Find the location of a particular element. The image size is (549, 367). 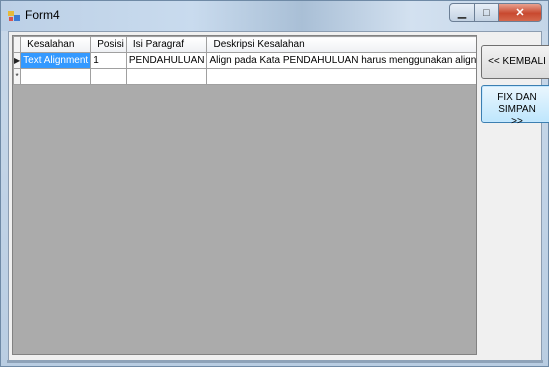

column-header-deskripsi: Deskripsi Kesalahan is located at coordinates (341, 44).